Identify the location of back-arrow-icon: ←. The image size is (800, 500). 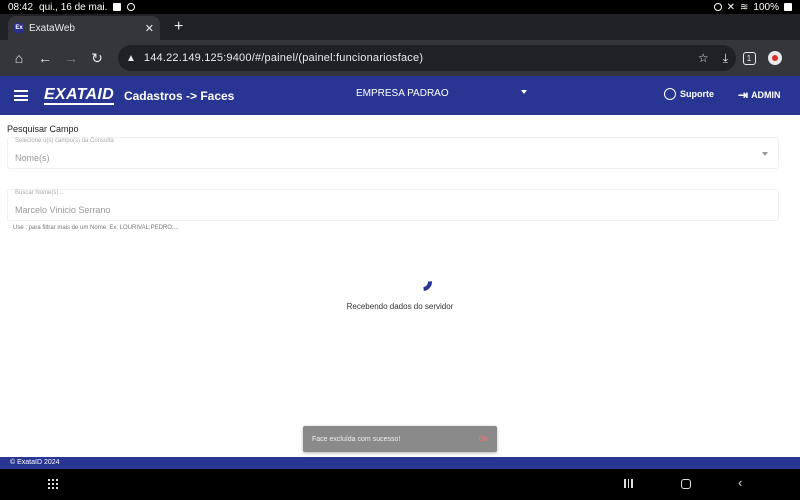
(45, 58).